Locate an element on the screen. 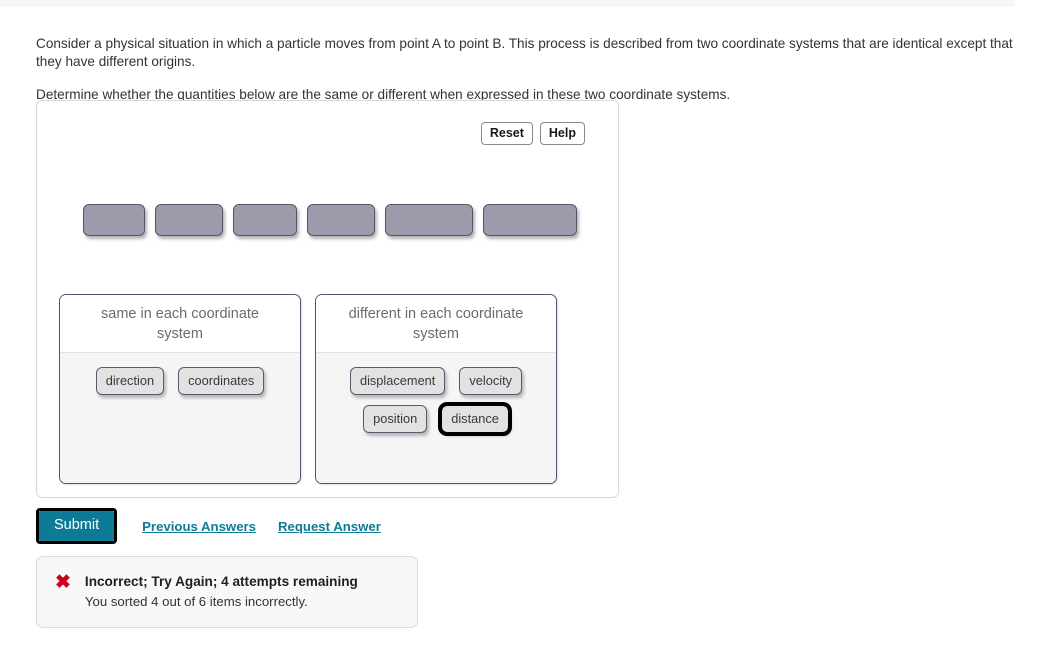 The image size is (1044, 645). tile-row: direction coordinates is located at coordinates (180, 381).